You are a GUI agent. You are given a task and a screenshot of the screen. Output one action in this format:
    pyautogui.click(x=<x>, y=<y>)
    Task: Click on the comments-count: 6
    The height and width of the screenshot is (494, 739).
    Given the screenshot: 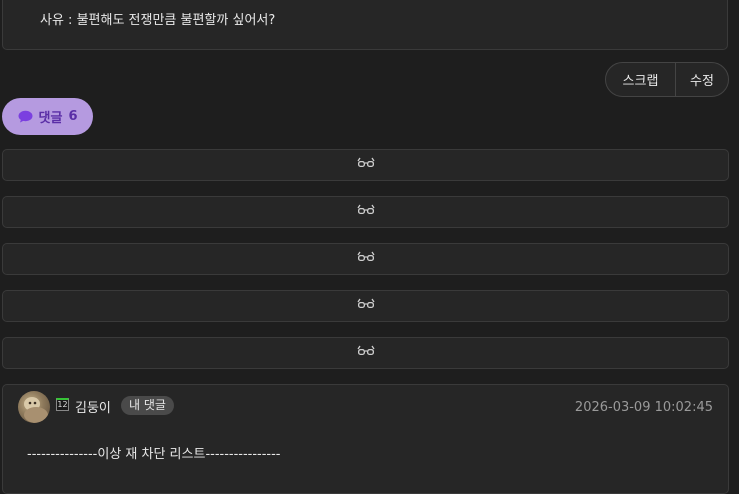 What is the action you would take?
    pyautogui.click(x=73, y=116)
    